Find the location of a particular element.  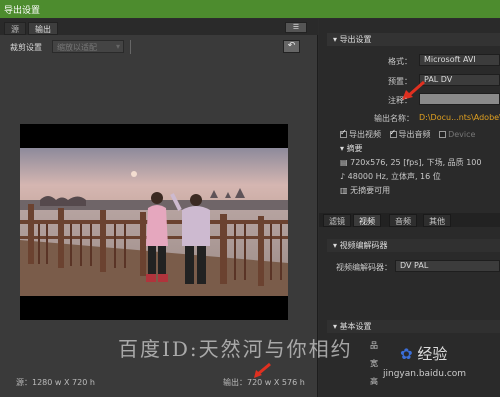

panel-menu-icon: ☰ is located at coordinates (296, 27).